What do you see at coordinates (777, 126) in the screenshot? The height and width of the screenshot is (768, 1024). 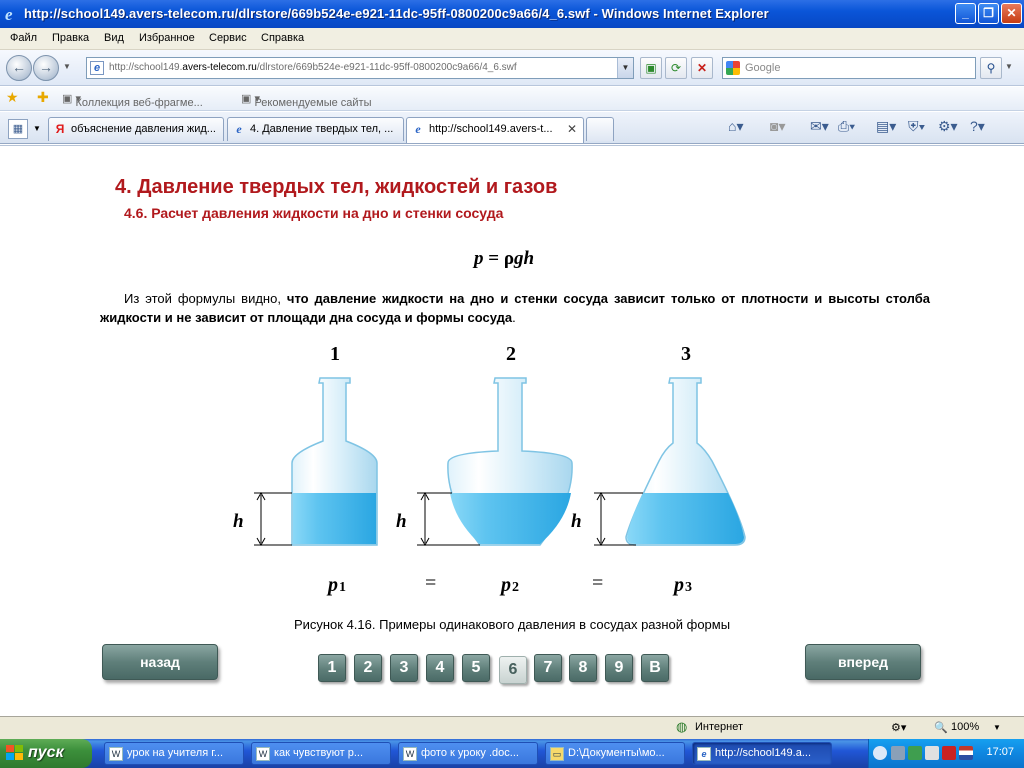 I see `feeds-icon: ◙▾` at bounding box center [777, 126].